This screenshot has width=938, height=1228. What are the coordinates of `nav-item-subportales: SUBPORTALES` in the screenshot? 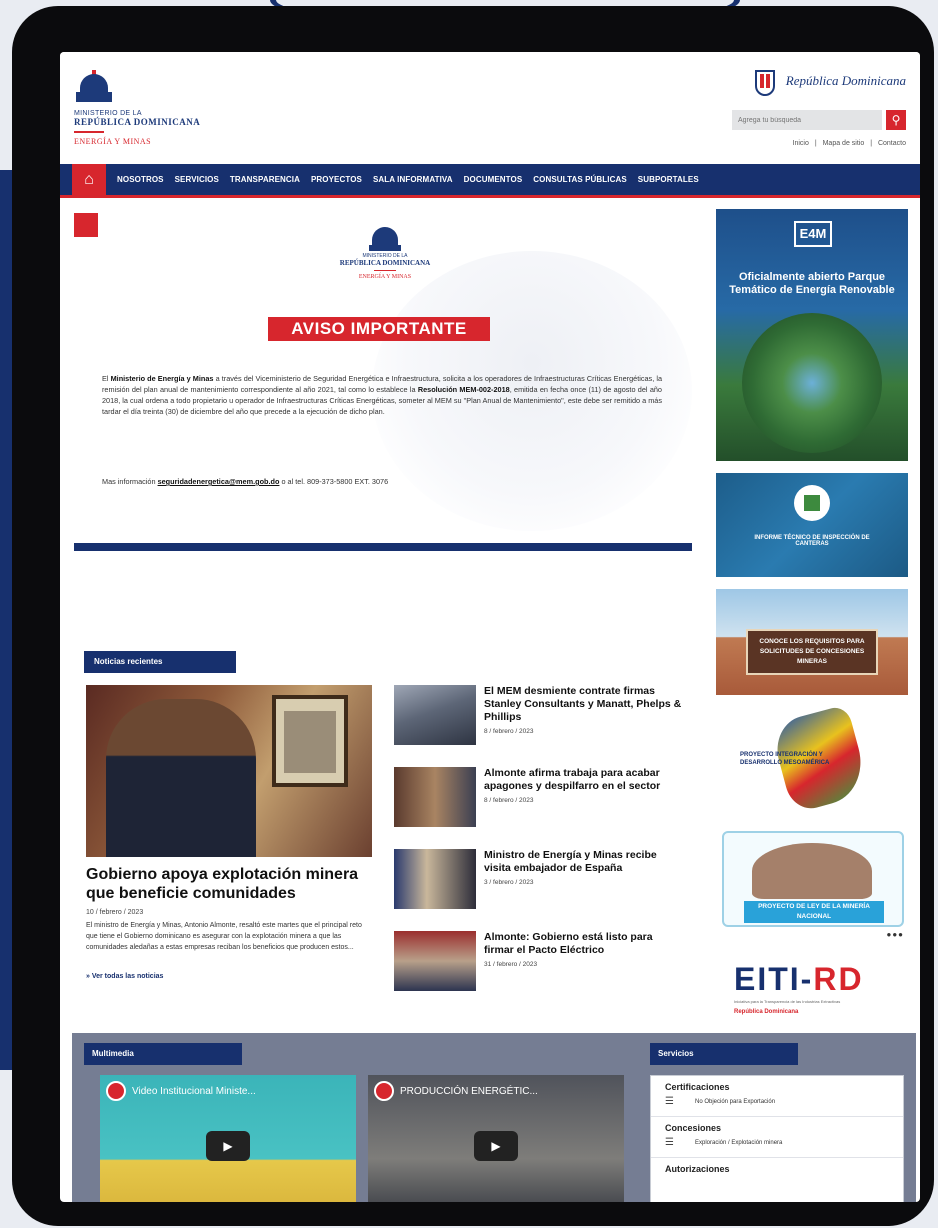 It's located at (668, 179).